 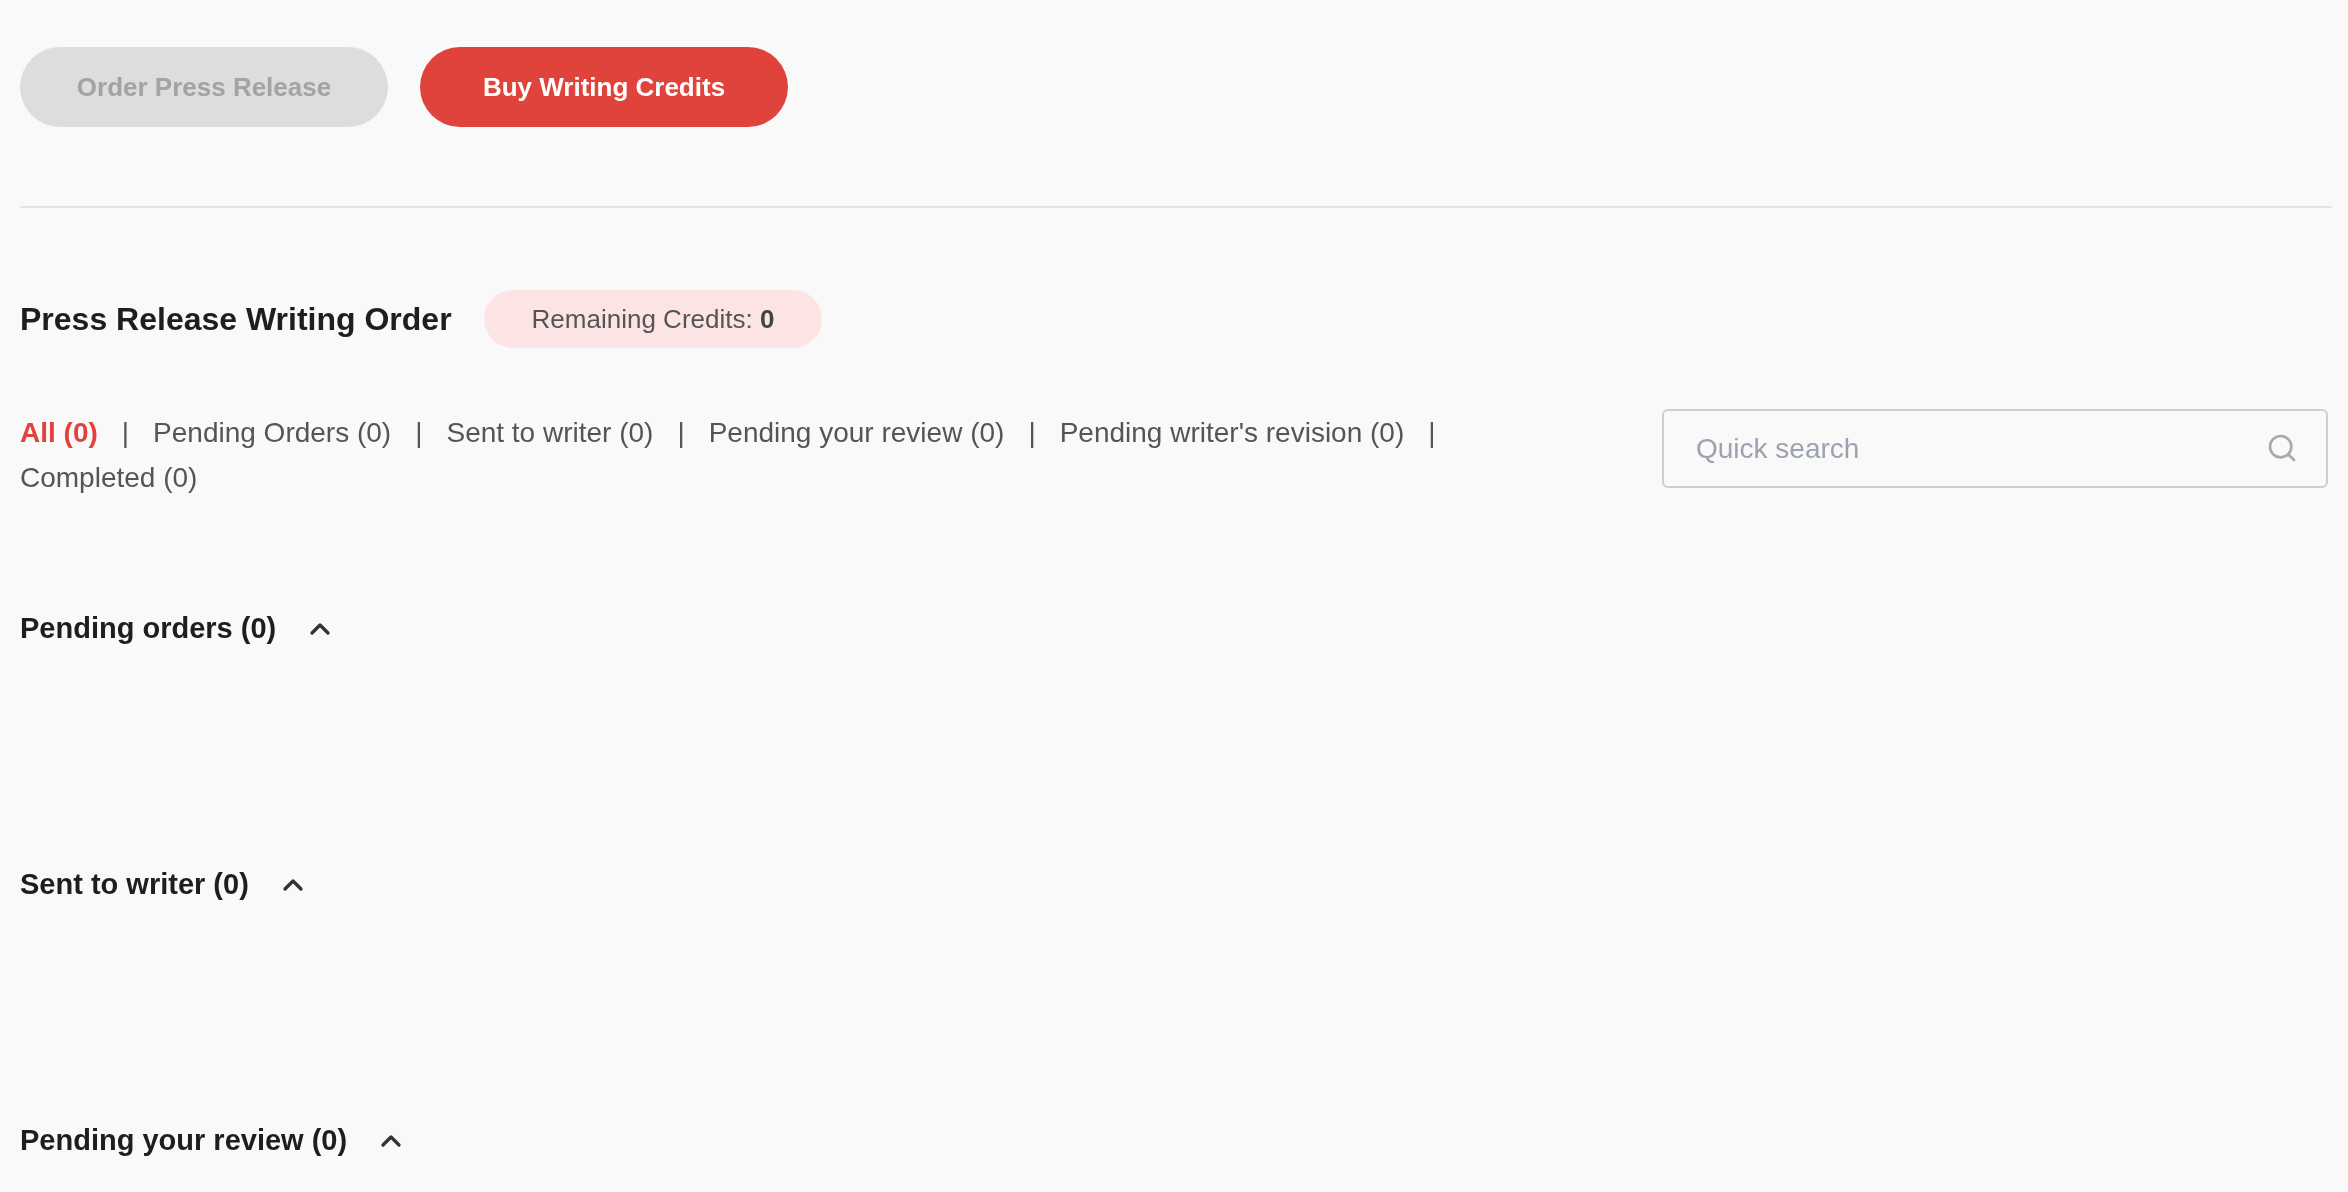 I want to click on filter-tab: Sent to writer (0), so click(x=550, y=432).